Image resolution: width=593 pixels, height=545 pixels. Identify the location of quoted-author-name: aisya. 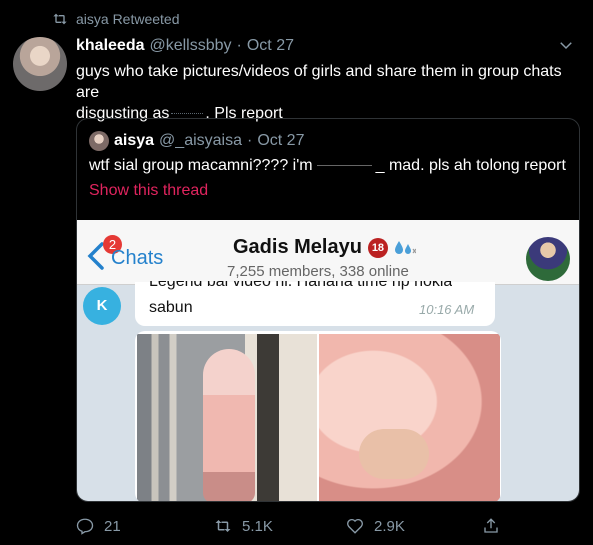
(134, 140).